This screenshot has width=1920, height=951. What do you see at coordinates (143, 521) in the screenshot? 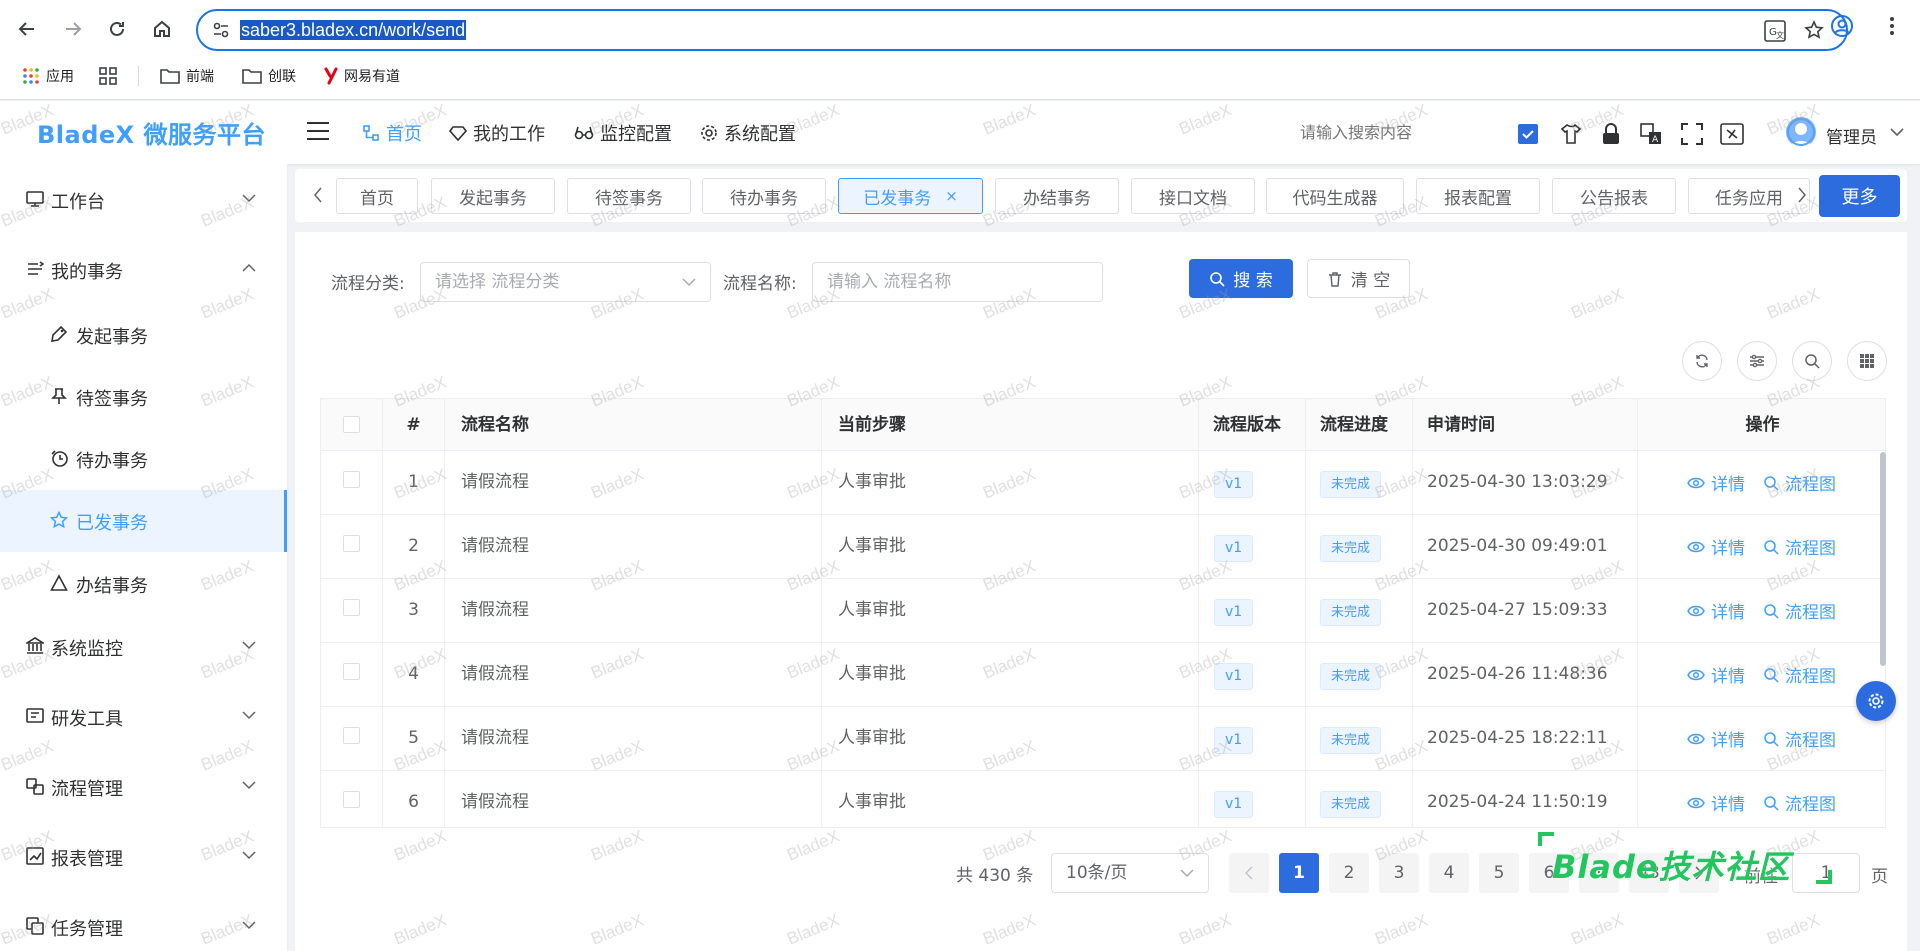
I see `sidebar-subitem-sent: 已发事务` at bounding box center [143, 521].